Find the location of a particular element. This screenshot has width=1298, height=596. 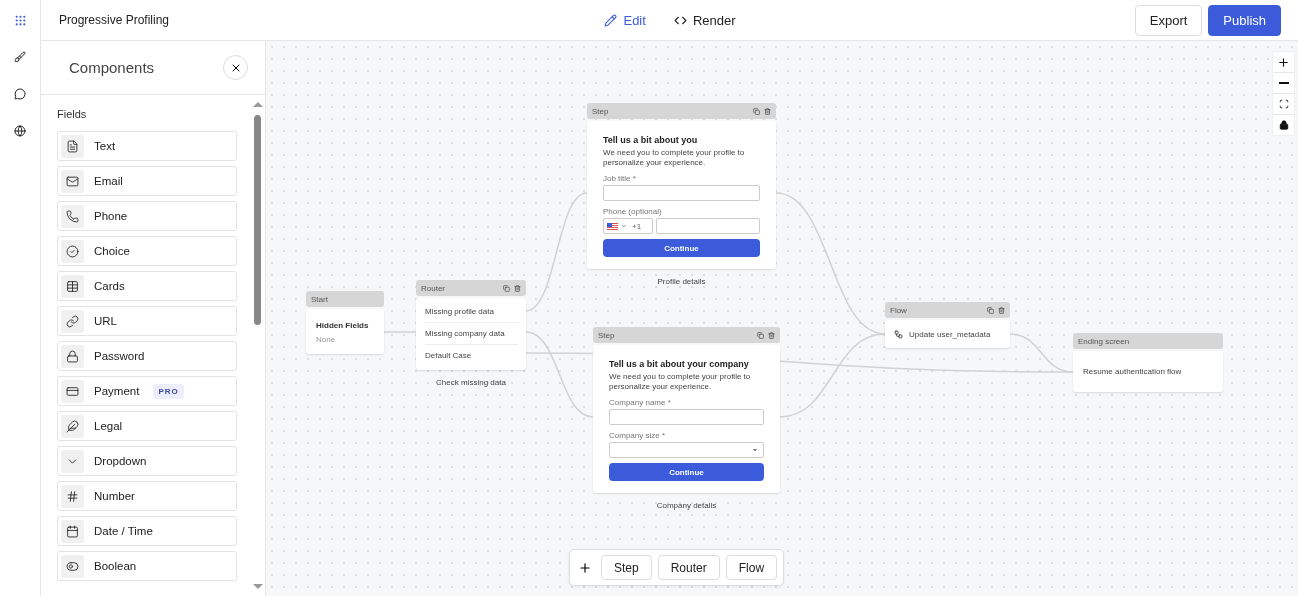

text-icon is located at coordinates (72, 146).